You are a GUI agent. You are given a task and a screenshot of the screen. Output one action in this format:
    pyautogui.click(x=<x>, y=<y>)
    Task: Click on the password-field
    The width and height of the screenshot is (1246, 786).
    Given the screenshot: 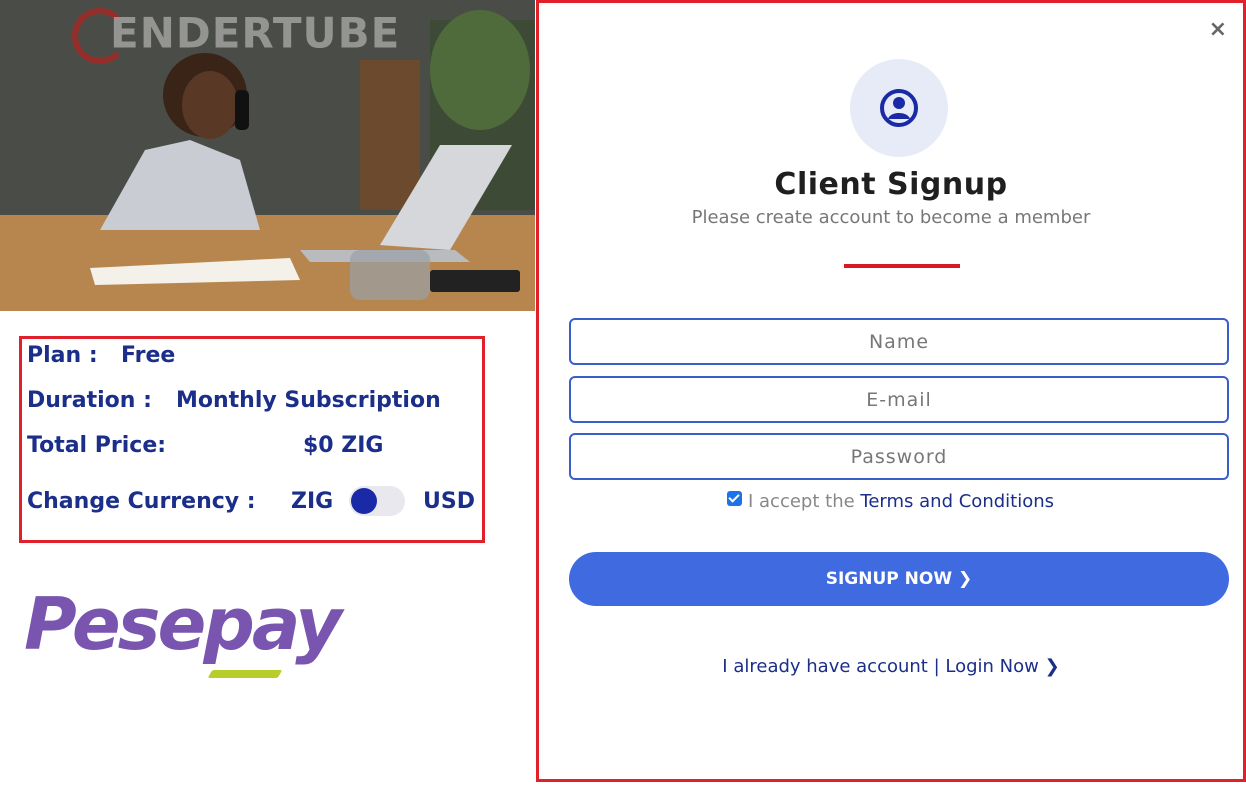 What is the action you would take?
    pyautogui.click(x=899, y=456)
    